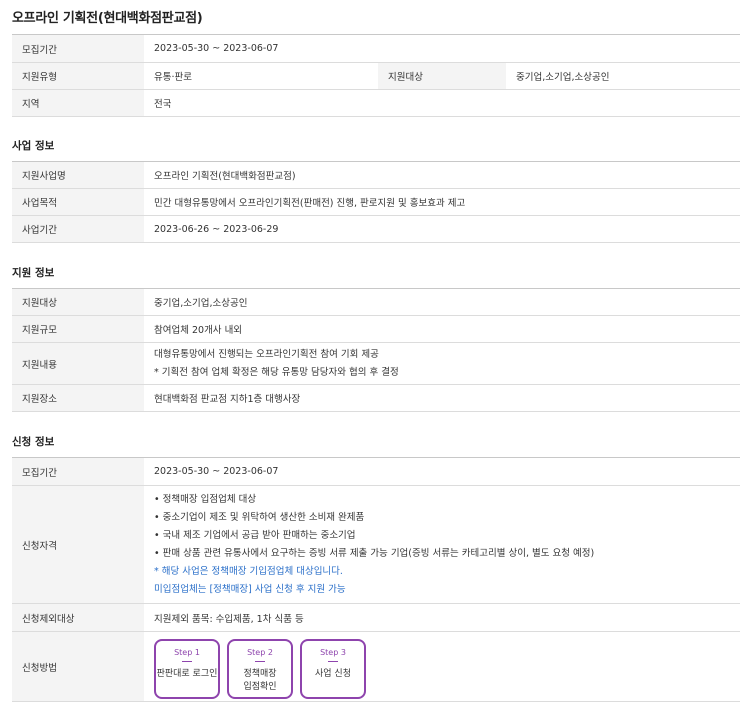 Image resolution: width=740 pixels, height=703 pixels. What do you see at coordinates (198, 330) in the screenshot?
I see `support-scale-value: 참여업체 20개사 내외` at bounding box center [198, 330].